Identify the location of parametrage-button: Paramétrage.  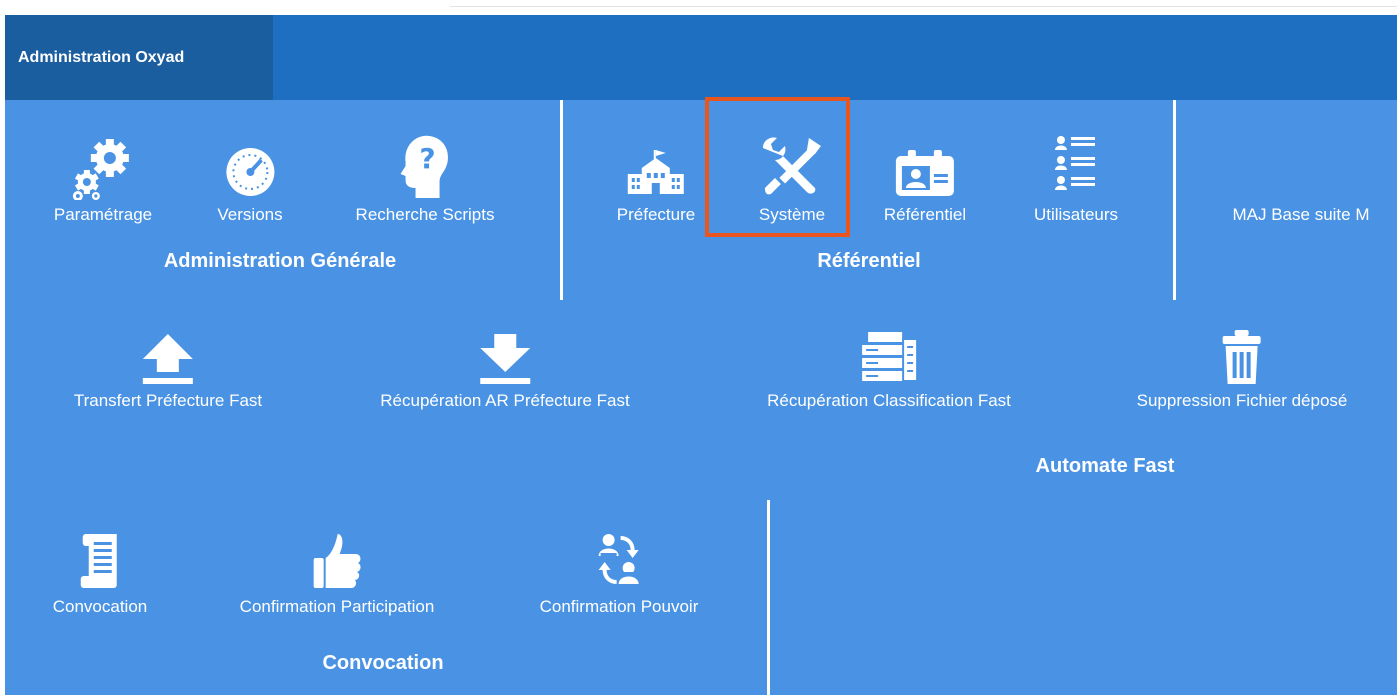
(103, 177).